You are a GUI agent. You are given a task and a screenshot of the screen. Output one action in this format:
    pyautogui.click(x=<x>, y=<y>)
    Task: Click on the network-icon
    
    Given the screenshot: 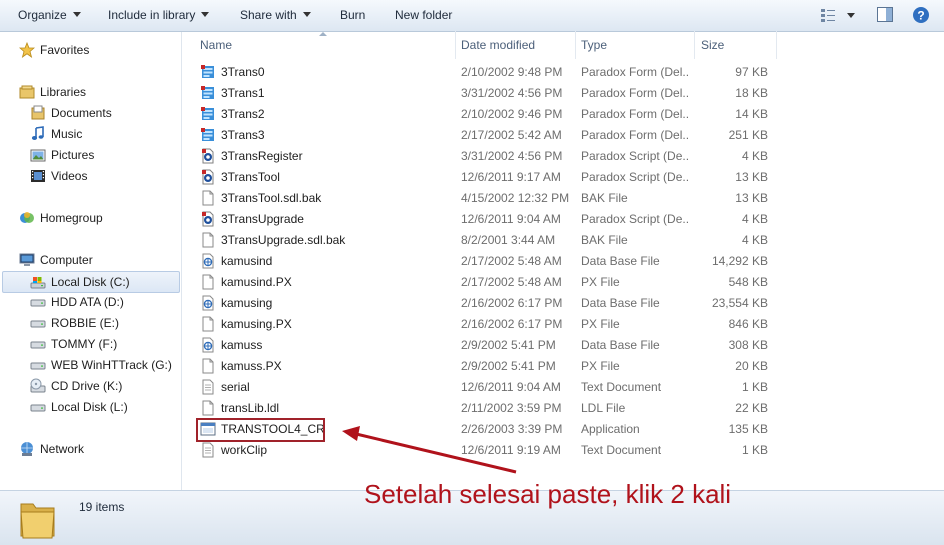 What is the action you would take?
    pyautogui.click(x=27, y=449)
    